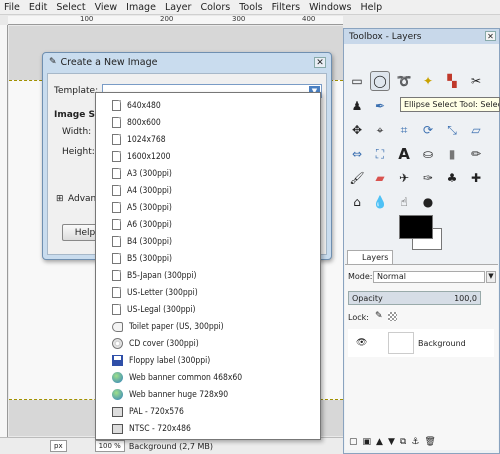 This screenshot has height=454, width=500. I want to click on menu-view: View, so click(106, 7).